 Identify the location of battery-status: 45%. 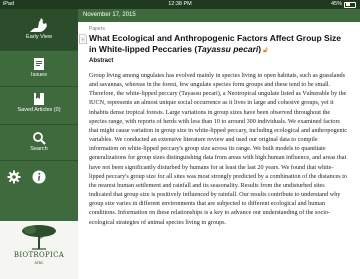
(343, 4).